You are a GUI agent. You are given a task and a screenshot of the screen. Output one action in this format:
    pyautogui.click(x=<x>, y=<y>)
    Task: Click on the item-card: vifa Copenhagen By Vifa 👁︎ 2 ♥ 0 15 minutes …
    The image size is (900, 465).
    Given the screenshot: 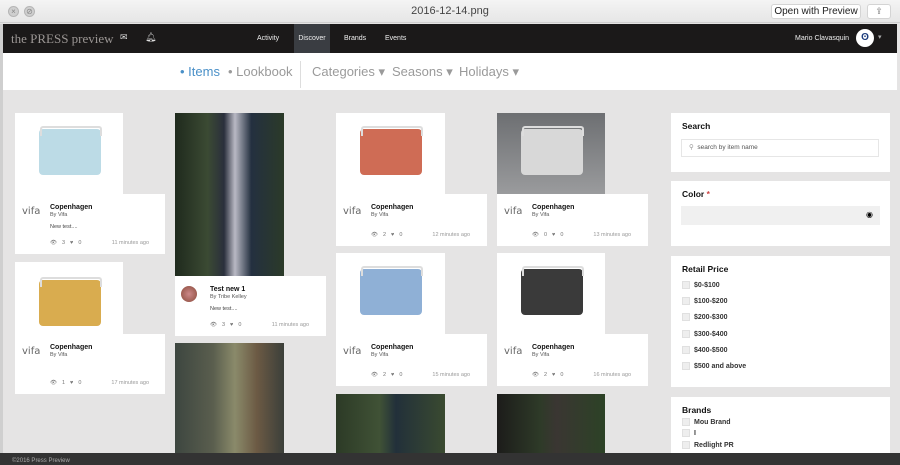 What is the action you would take?
    pyautogui.click(x=411, y=360)
    